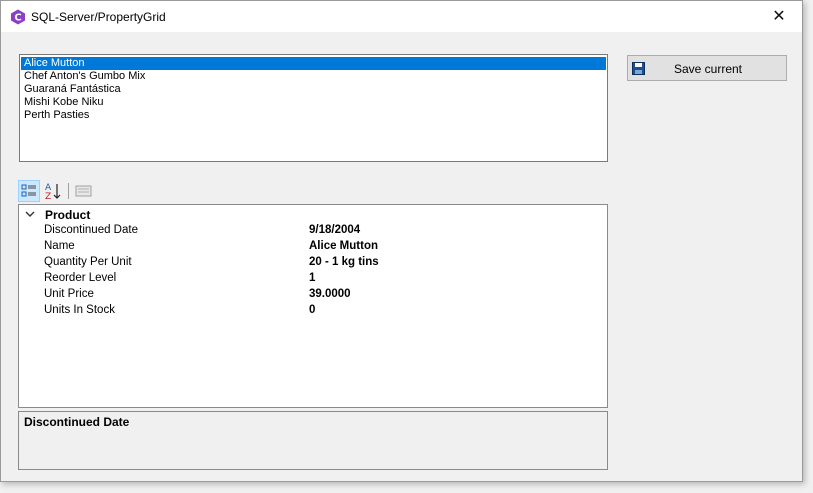  I want to click on property-name: Unit Price, so click(69, 294).